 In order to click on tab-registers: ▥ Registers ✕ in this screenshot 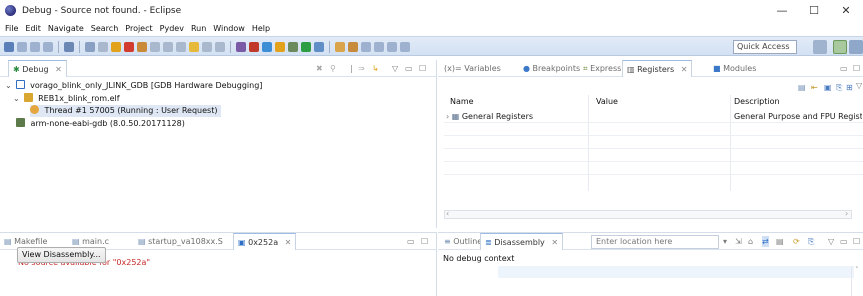, I will do `click(657, 68)`.